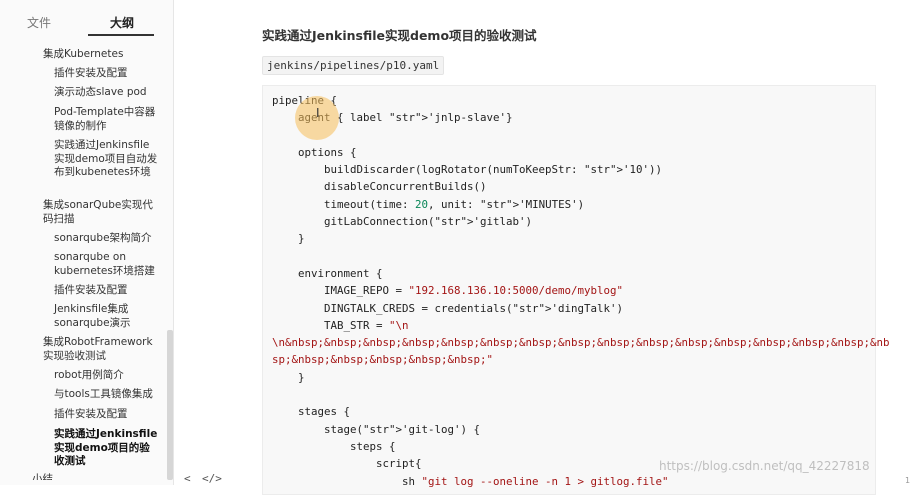  I want to click on code-line: environment {, so click(327, 273).